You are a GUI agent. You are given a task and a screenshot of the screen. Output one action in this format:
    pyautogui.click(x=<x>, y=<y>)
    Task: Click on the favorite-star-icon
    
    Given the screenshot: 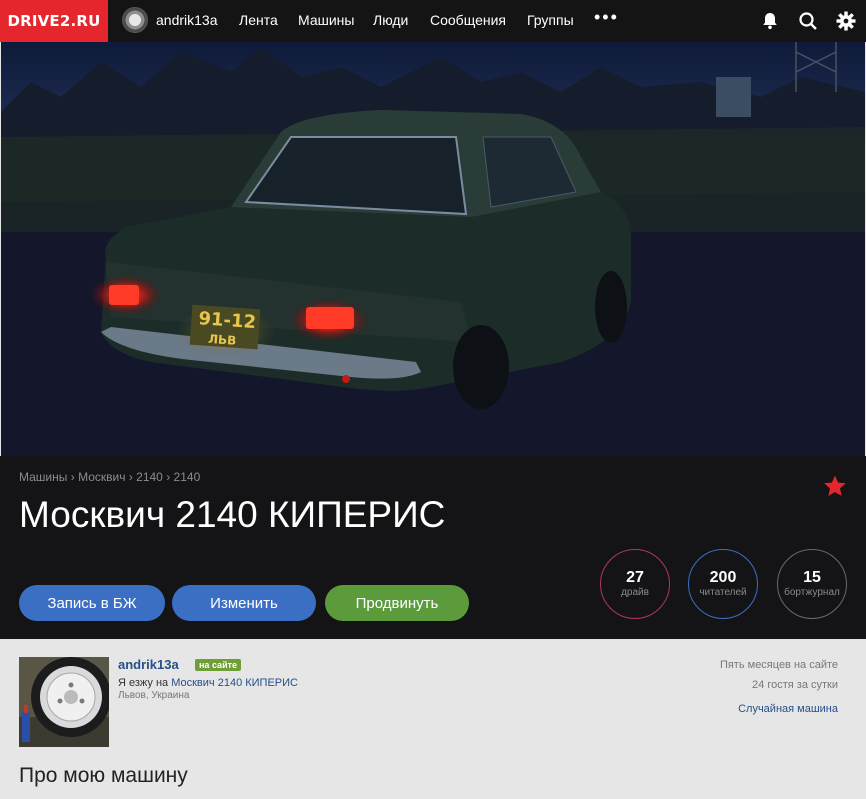 What is the action you would take?
    pyautogui.click(x=835, y=486)
    